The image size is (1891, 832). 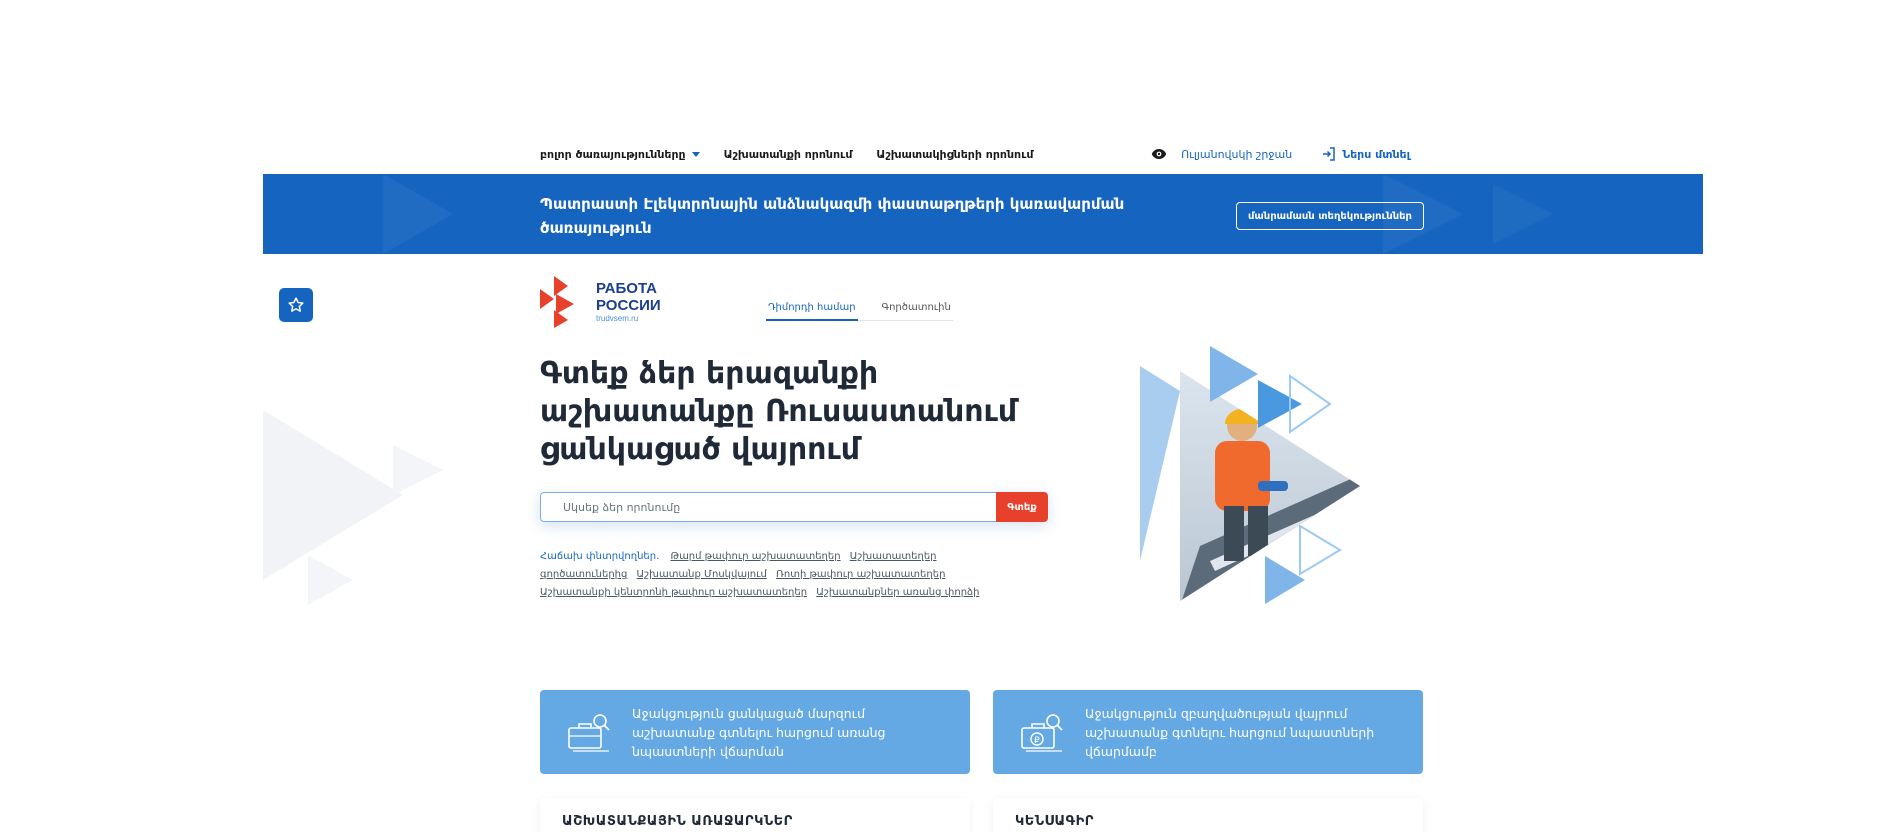 I want to click on login-icon, so click(x=1329, y=154).